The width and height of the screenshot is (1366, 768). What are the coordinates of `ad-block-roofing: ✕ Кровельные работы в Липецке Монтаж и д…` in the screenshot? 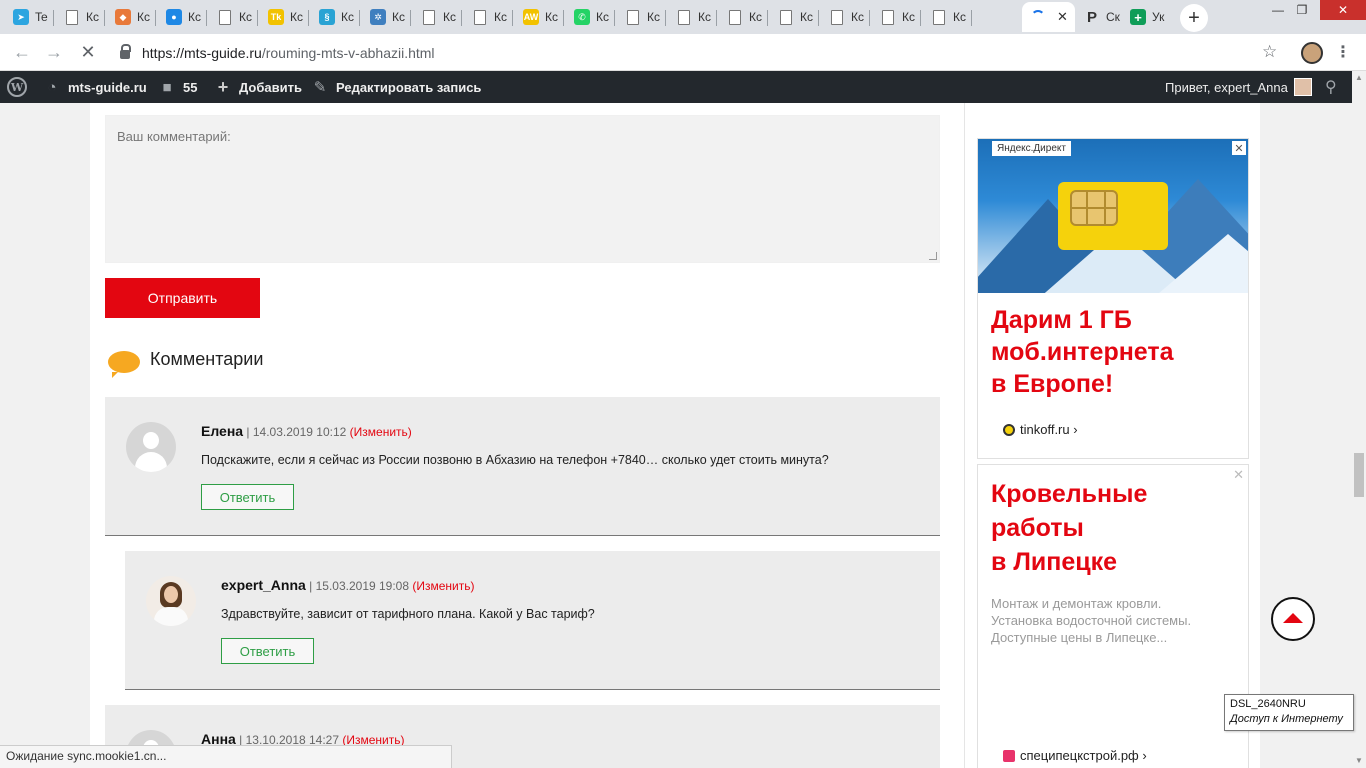 It's located at (1113, 616).